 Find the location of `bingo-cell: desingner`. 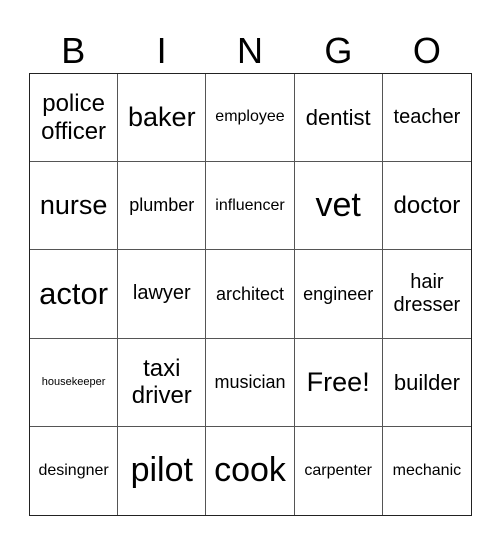

bingo-cell: desingner is located at coordinates (74, 470).